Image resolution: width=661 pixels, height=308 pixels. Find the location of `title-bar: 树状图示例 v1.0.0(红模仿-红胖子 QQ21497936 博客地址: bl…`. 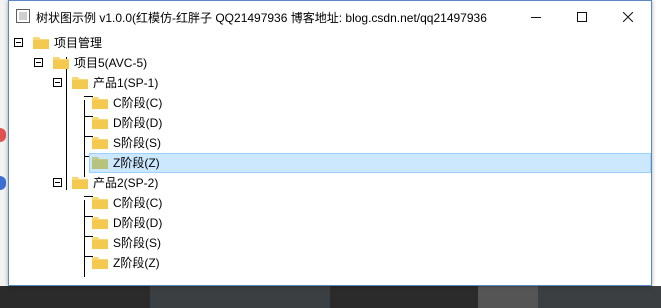

title-bar: 树状图示例 v1.0.0(红模仿-红胖子 QQ21497936 博客地址: bl… is located at coordinates (330, 16).